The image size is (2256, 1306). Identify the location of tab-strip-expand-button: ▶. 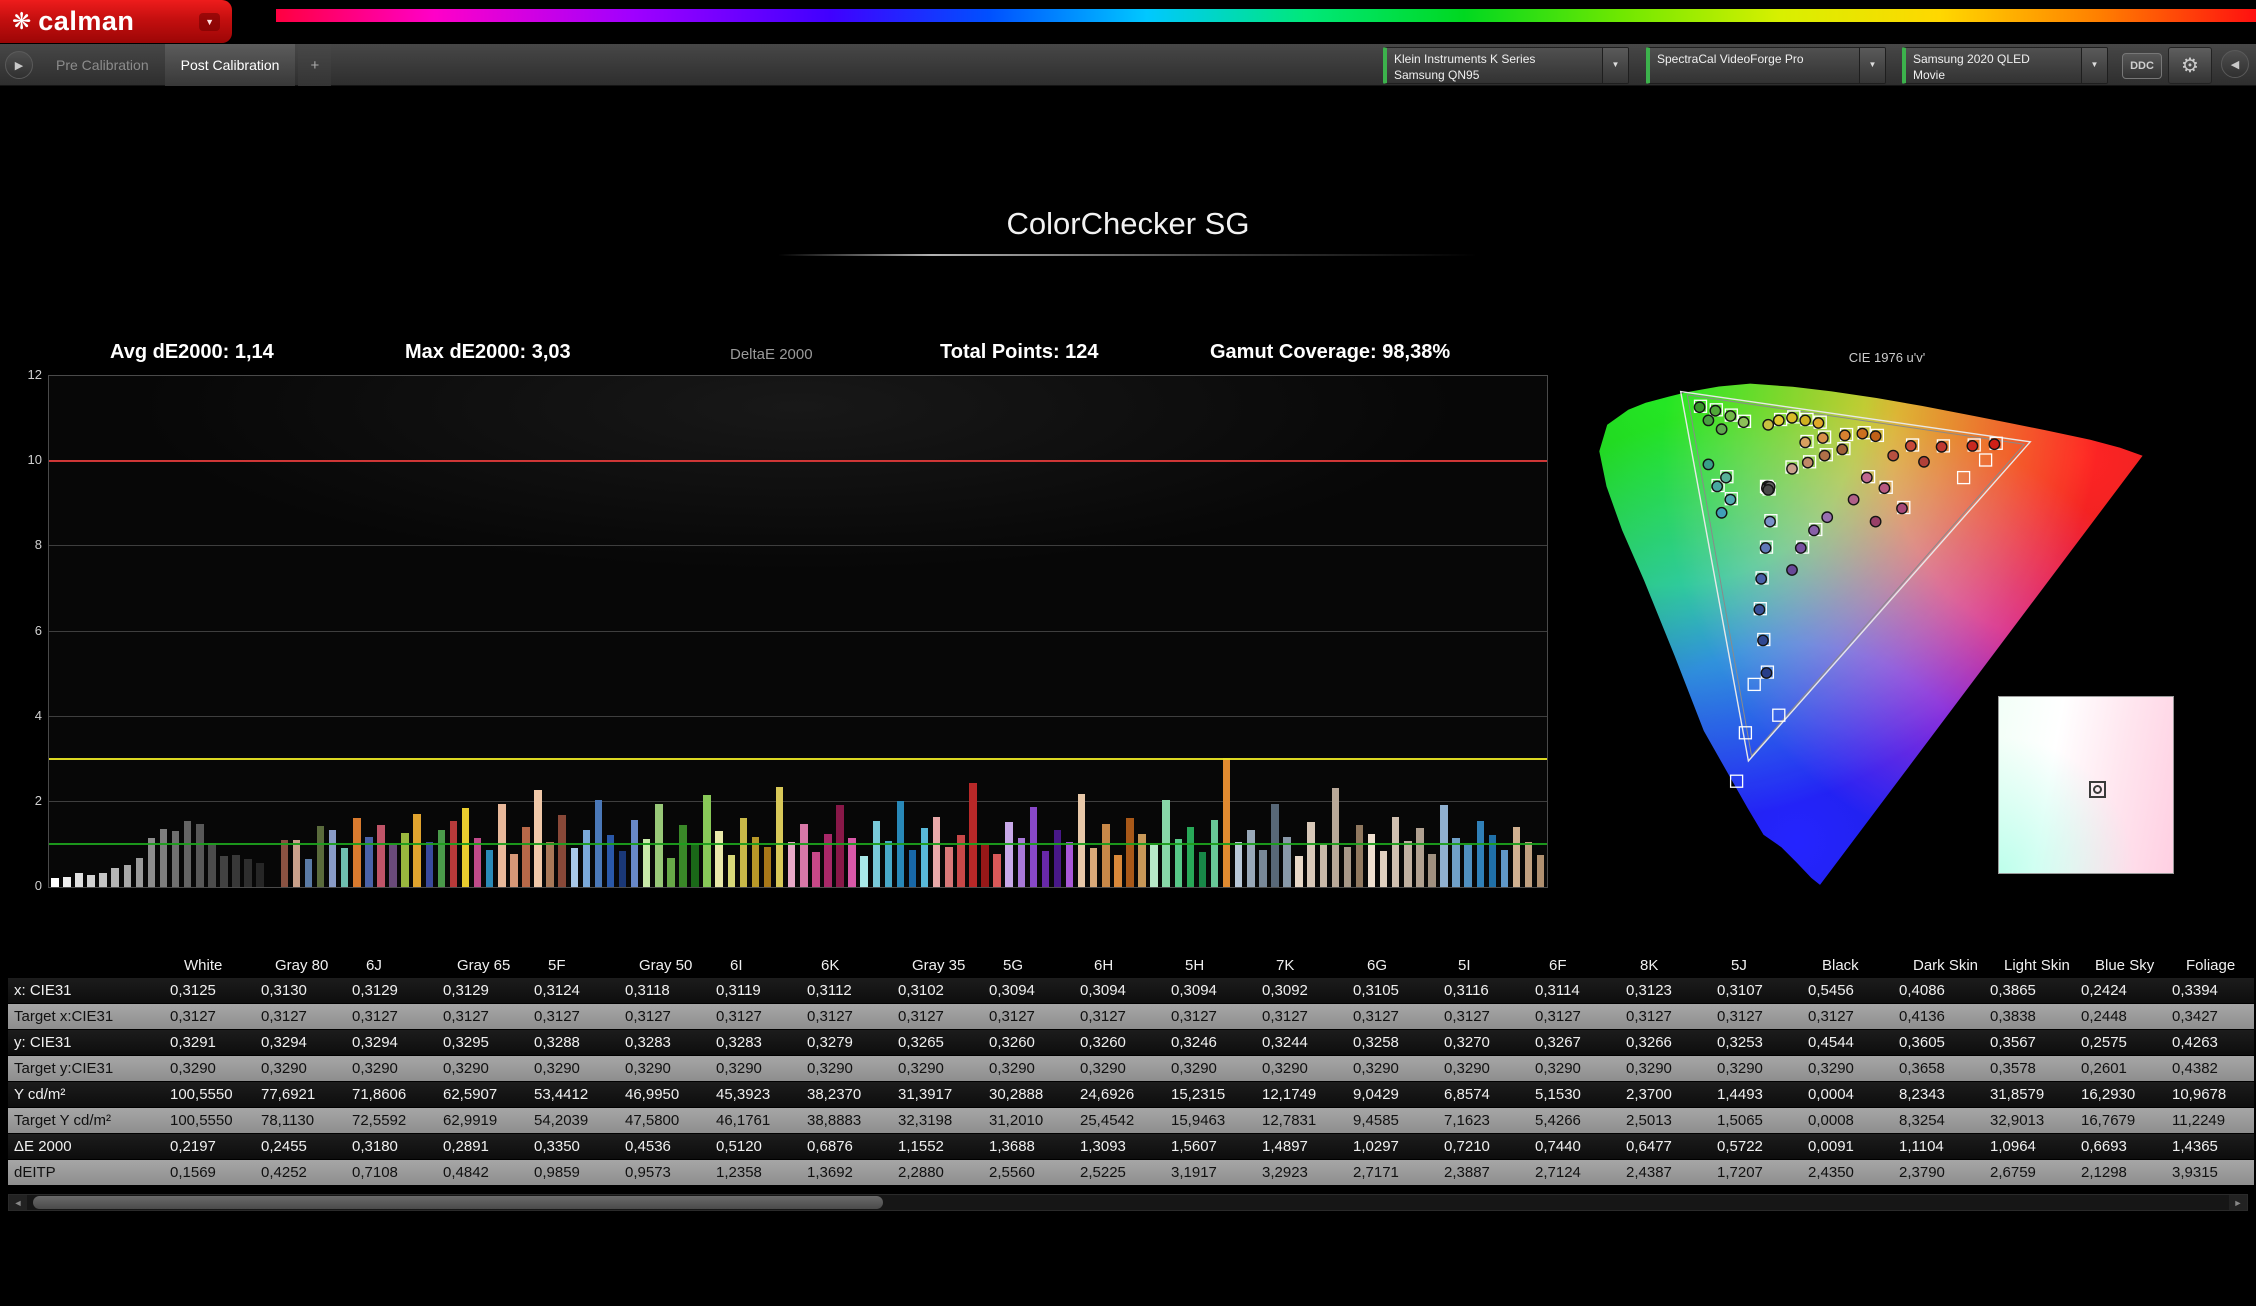
(19, 65).